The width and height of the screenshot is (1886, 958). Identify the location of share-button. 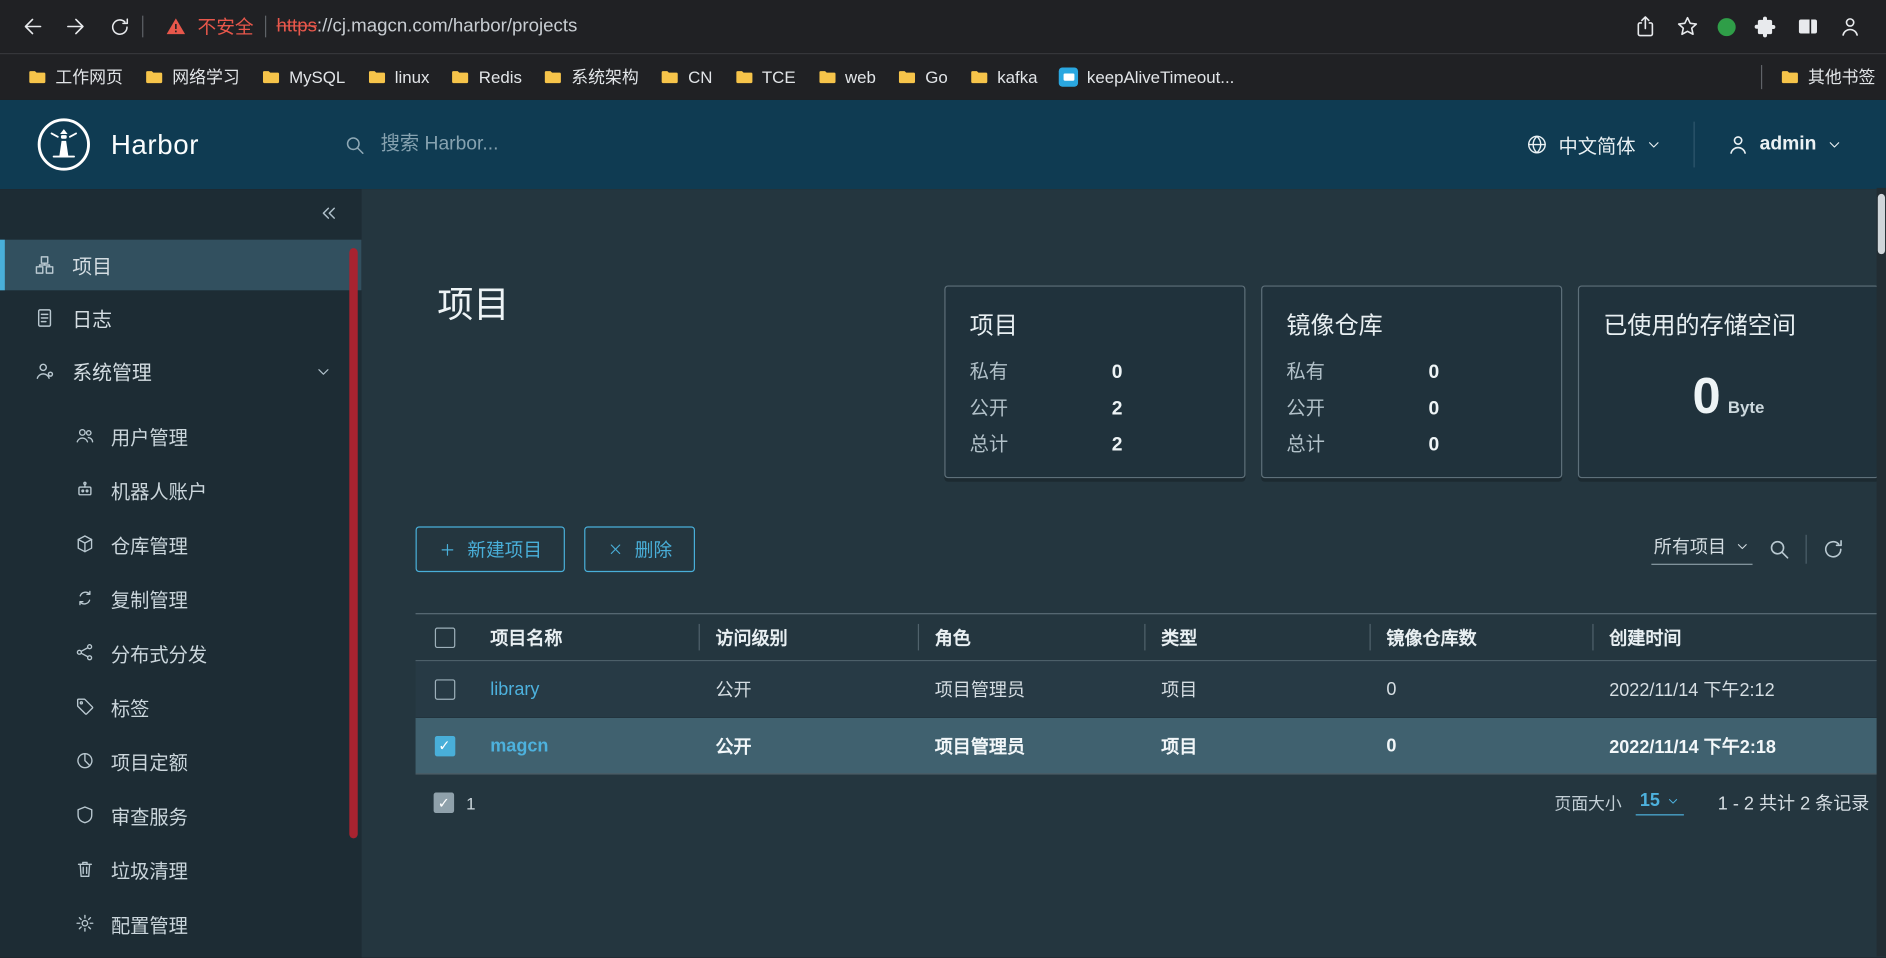
(1645, 26).